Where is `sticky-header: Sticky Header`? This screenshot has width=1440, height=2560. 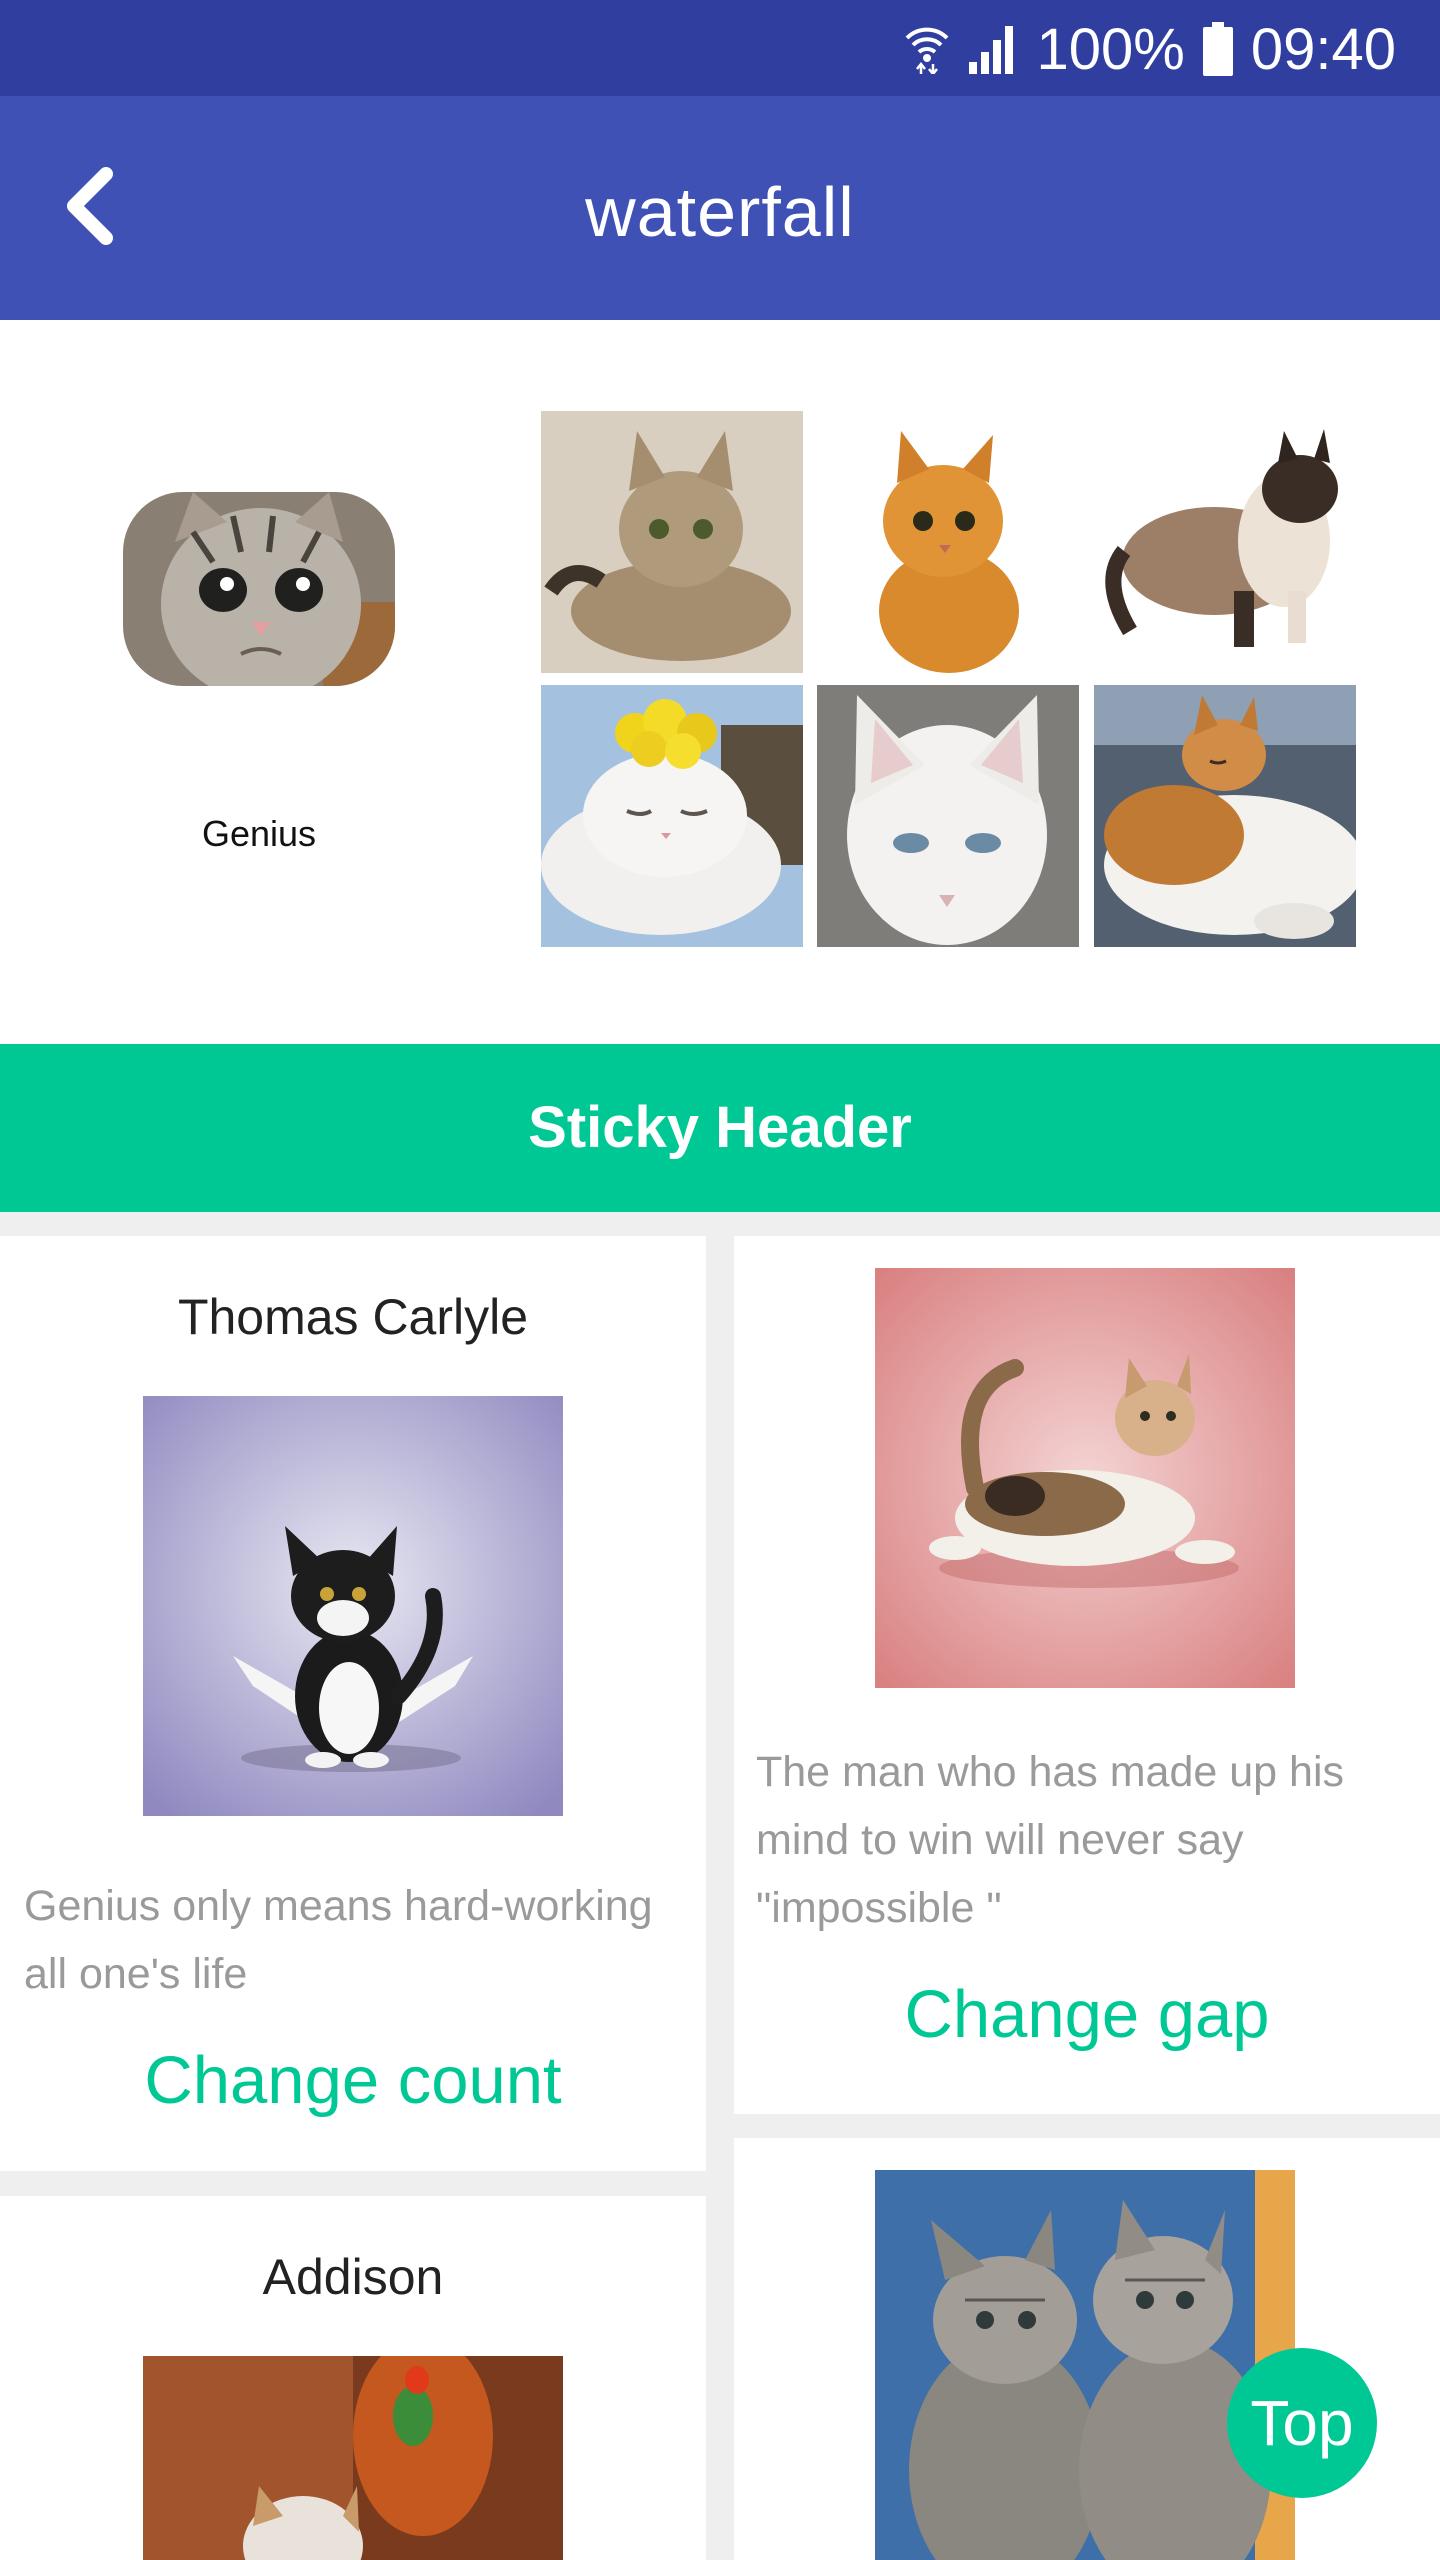
sticky-header: Sticky Header is located at coordinates (720, 1128).